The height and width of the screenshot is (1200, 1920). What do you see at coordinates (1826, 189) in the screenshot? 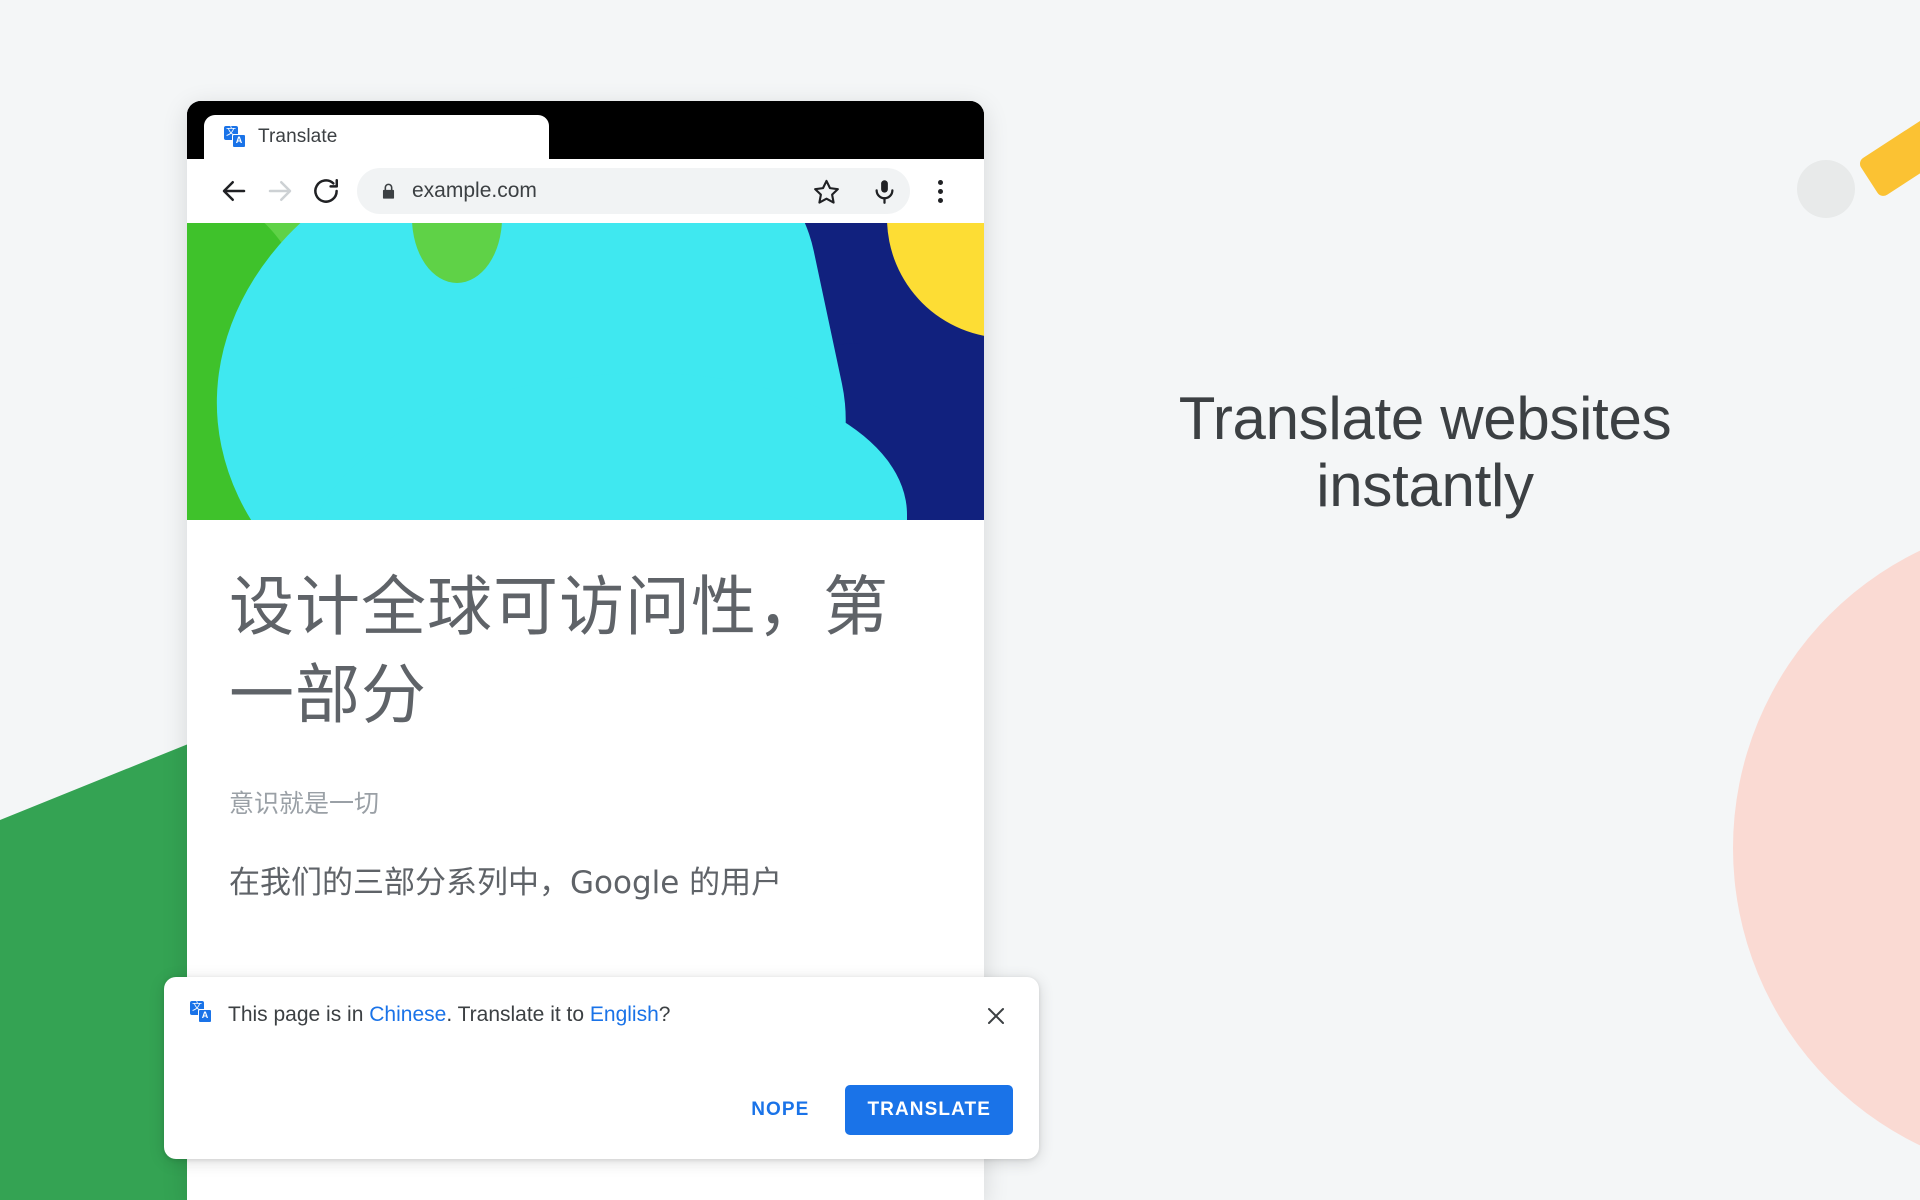
I see `decorative-gray-circle` at bounding box center [1826, 189].